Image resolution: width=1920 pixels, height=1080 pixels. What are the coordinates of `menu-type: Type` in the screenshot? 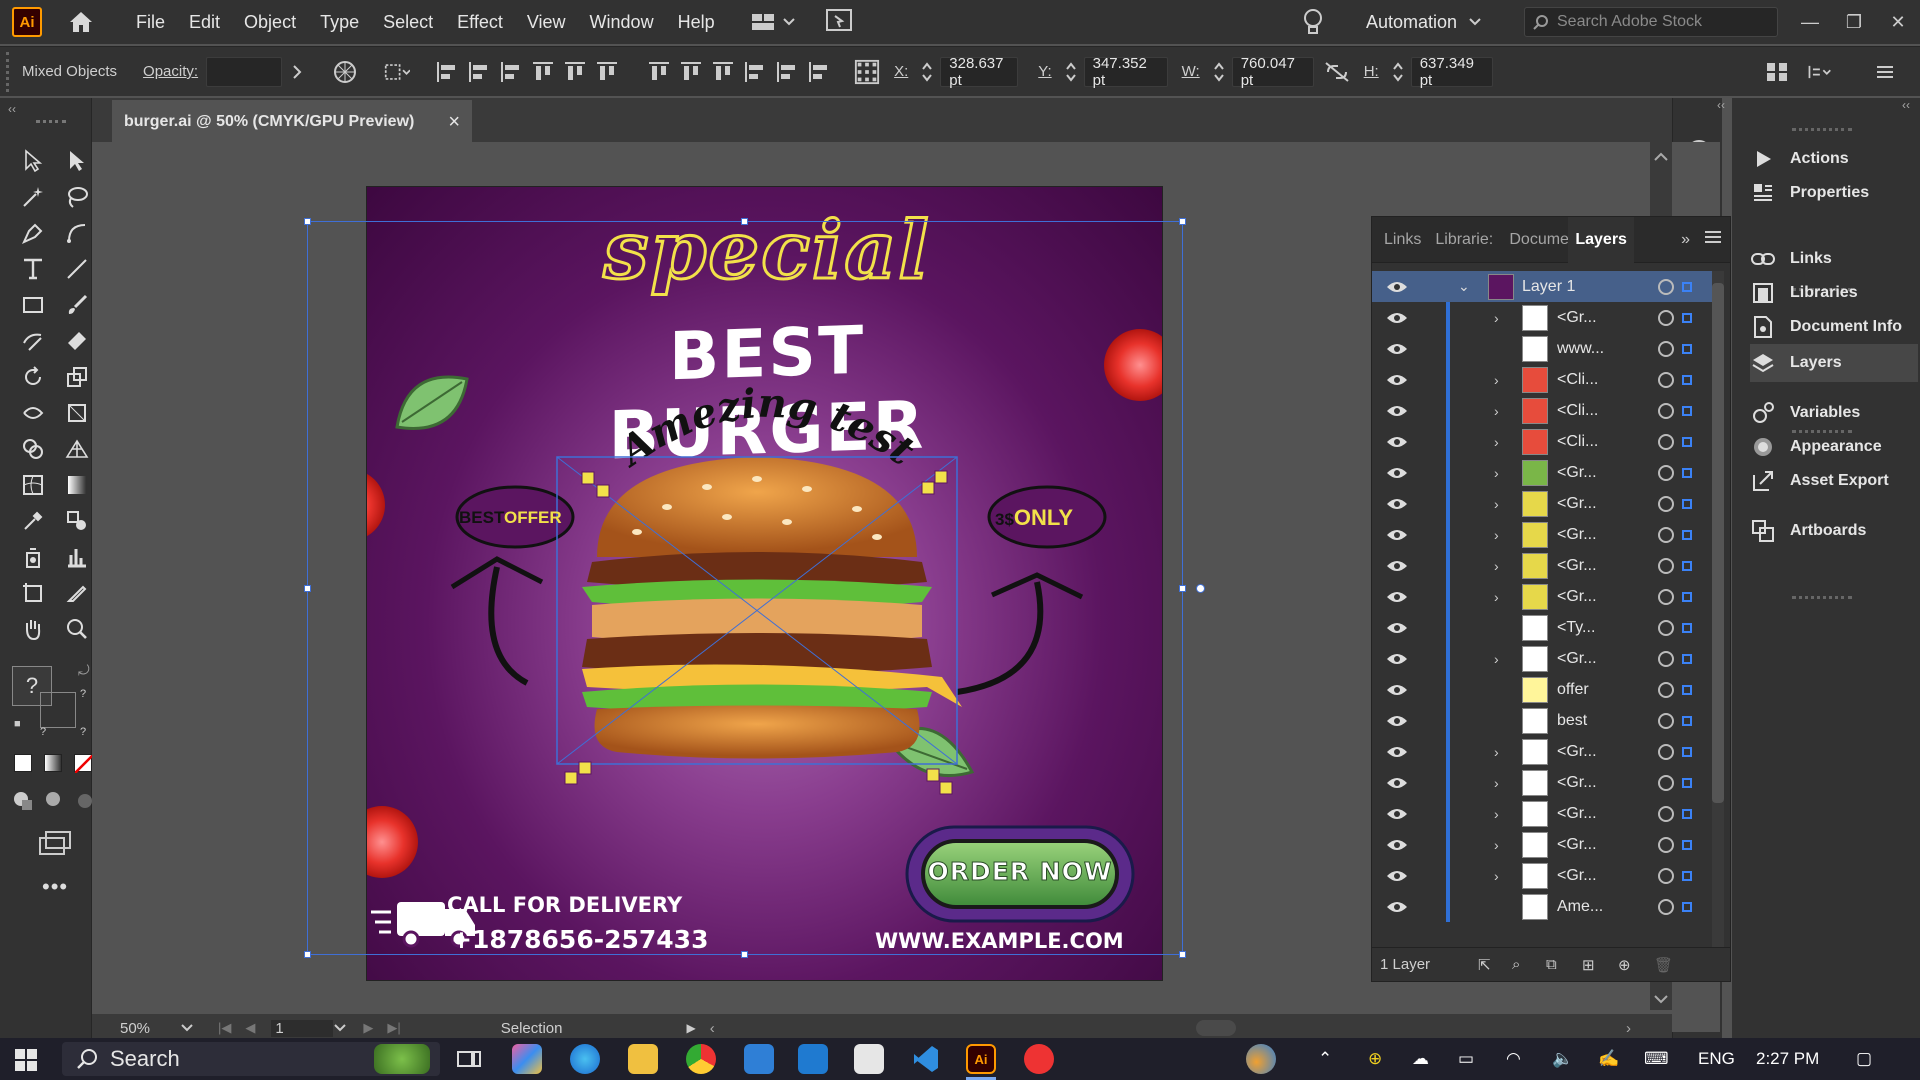 It's located at (339, 22).